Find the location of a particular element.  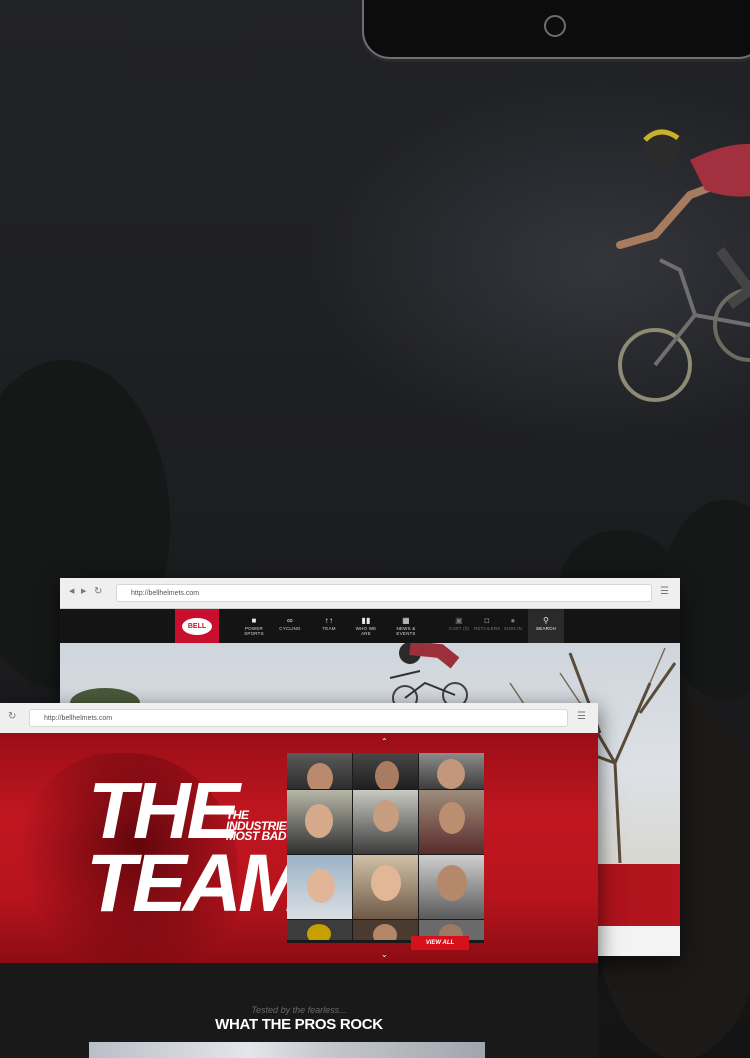

tablet-device is located at coordinates (556, 29).